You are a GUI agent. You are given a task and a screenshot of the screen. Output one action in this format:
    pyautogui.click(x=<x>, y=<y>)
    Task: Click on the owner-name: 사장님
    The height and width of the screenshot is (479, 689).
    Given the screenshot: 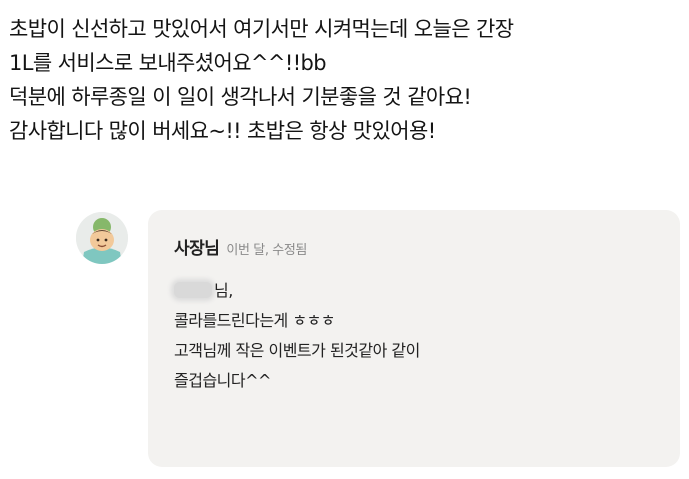 What is the action you would take?
    pyautogui.click(x=197, y=249)
    